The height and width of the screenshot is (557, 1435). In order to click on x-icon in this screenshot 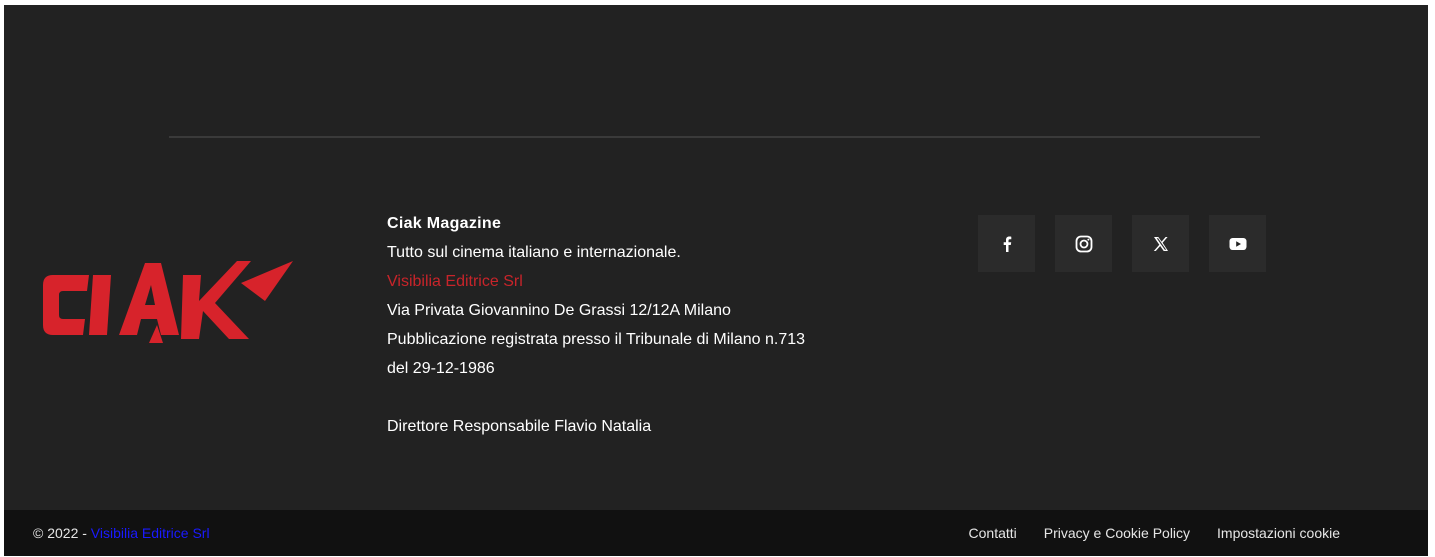, I will do `click(1161, 244)`.